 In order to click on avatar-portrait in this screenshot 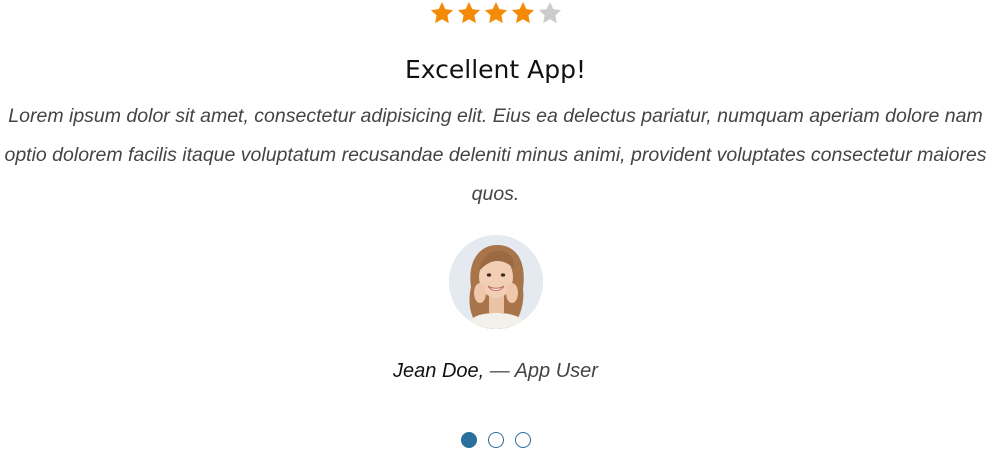, I will do `click(496, 282)`.